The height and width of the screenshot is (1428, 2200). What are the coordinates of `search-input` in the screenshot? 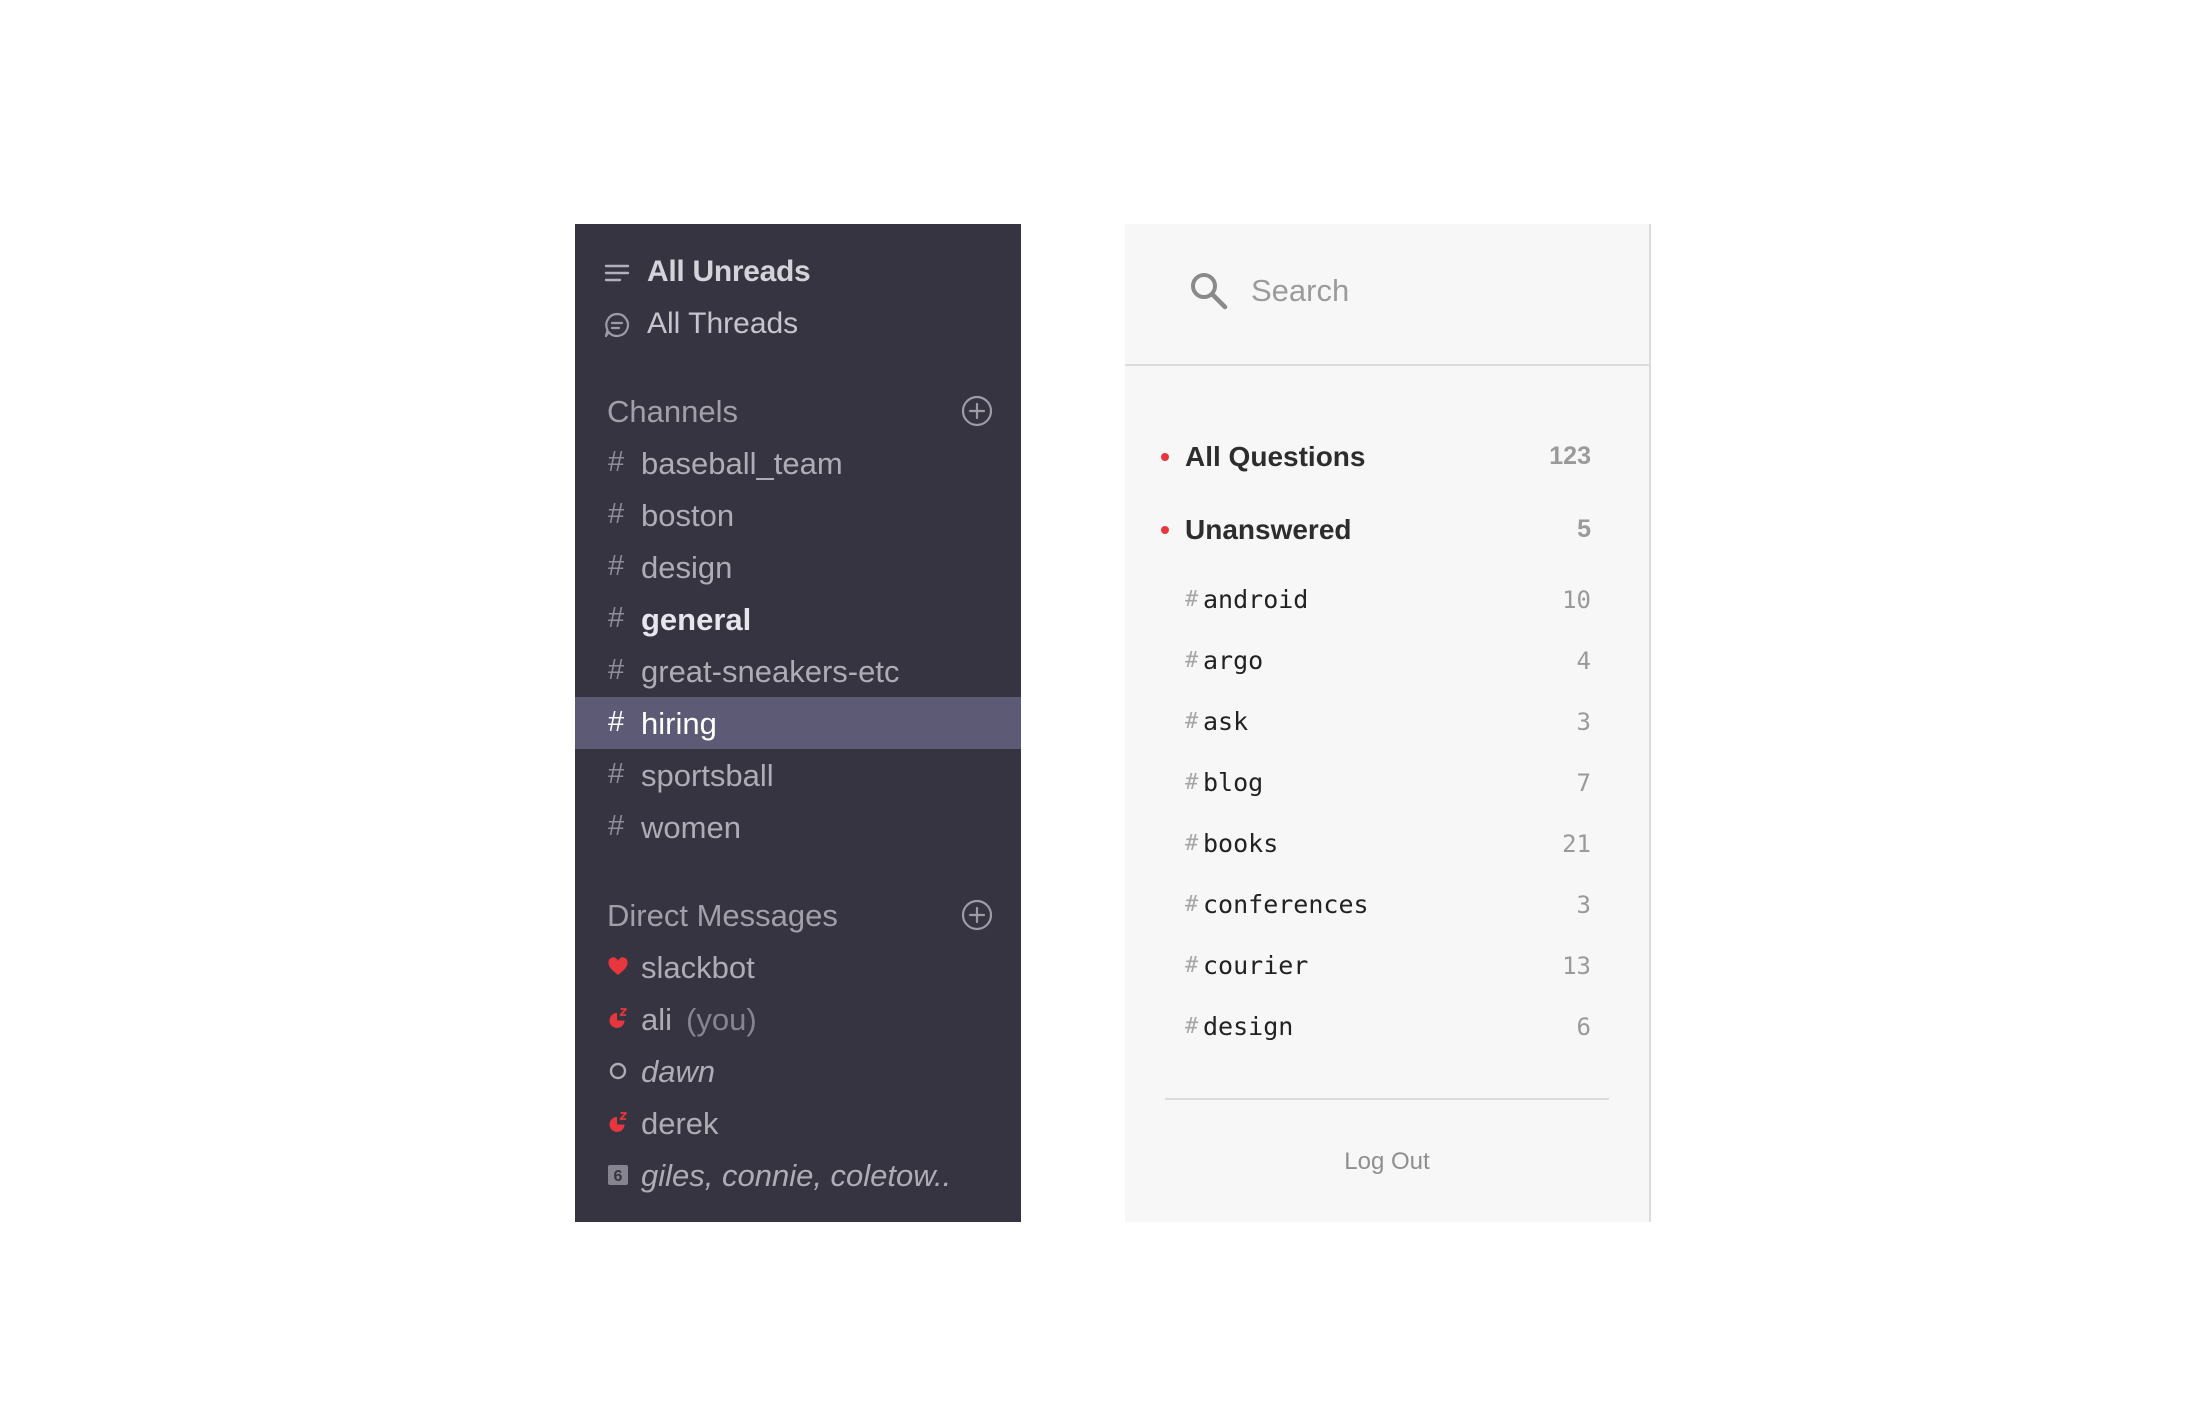 It's located at (1426, 291).